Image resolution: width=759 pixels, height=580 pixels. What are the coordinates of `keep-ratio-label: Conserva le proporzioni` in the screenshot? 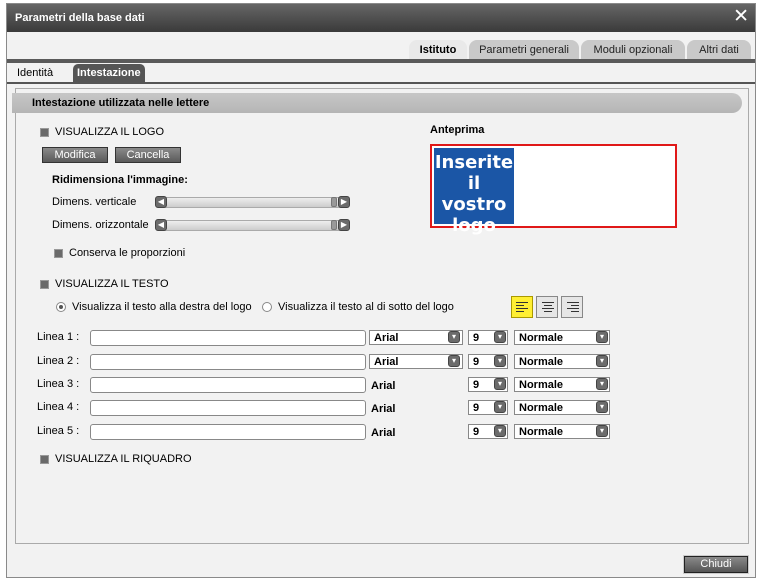 It's located at (127, 253).